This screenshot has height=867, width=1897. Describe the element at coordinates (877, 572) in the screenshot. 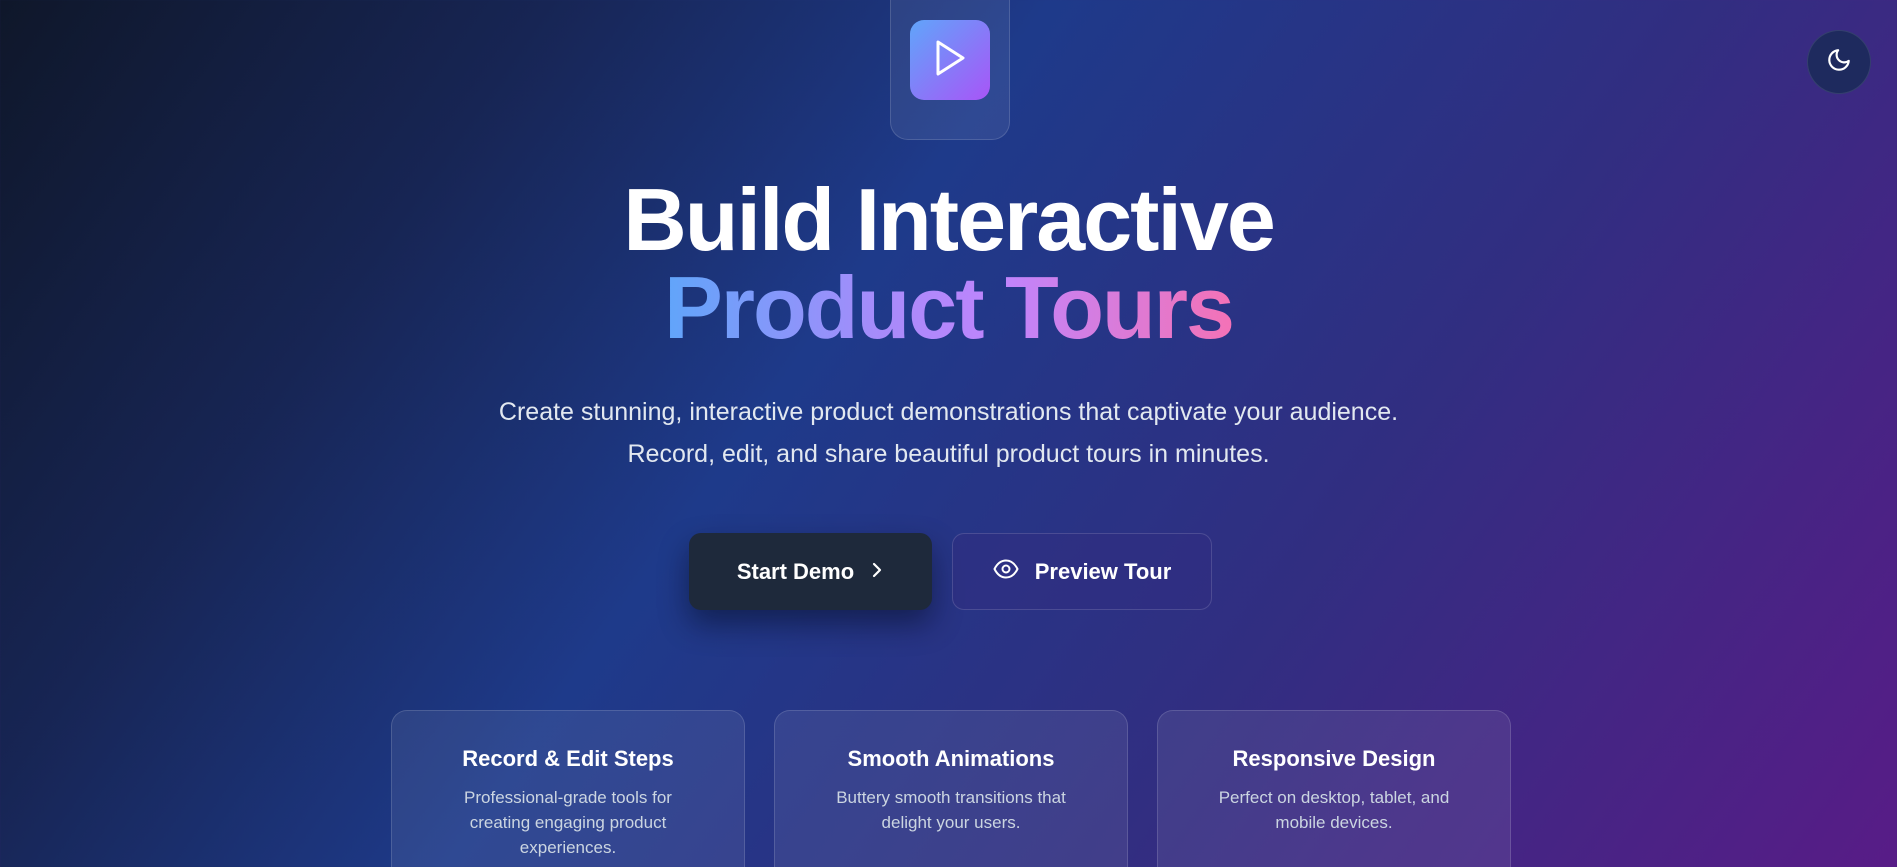

I see `chevron-right-icon` at that location.